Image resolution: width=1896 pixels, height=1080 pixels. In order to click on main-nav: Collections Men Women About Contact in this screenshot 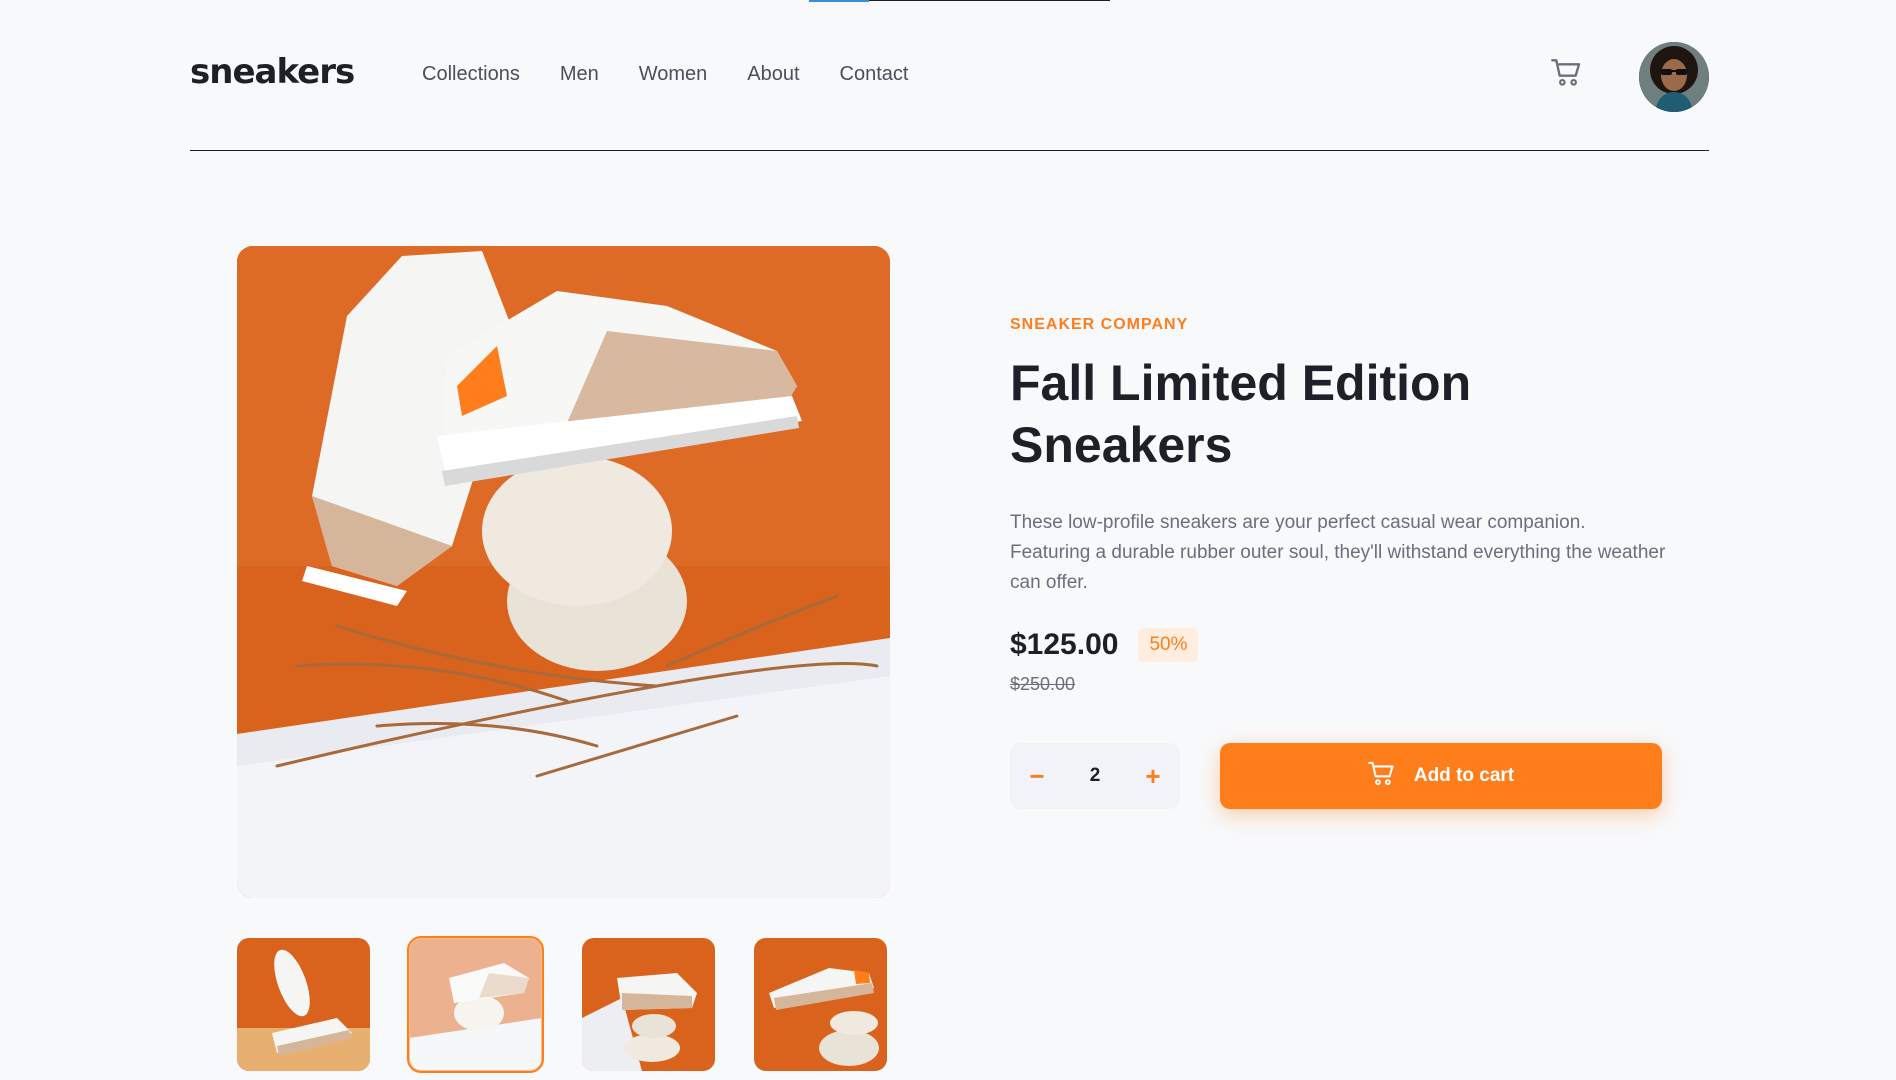, I will do `click(665, 74)`.